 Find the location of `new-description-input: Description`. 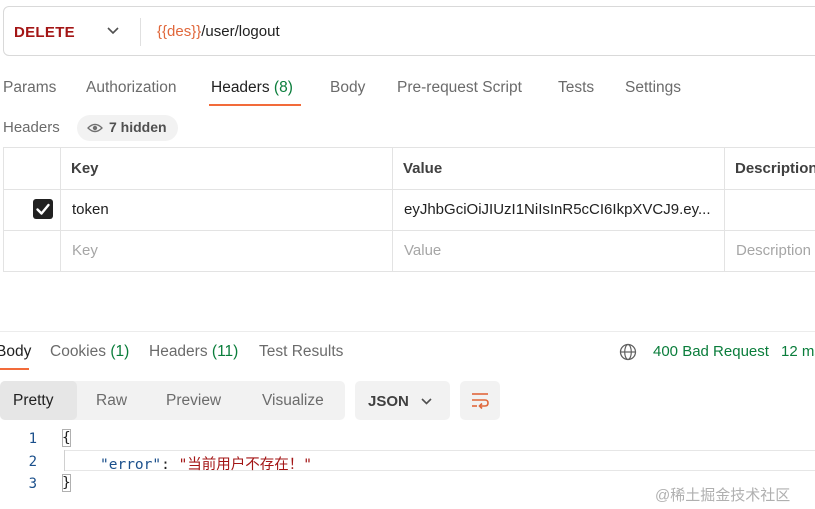

new-description-input: Description is located at coordinates (773, 250).